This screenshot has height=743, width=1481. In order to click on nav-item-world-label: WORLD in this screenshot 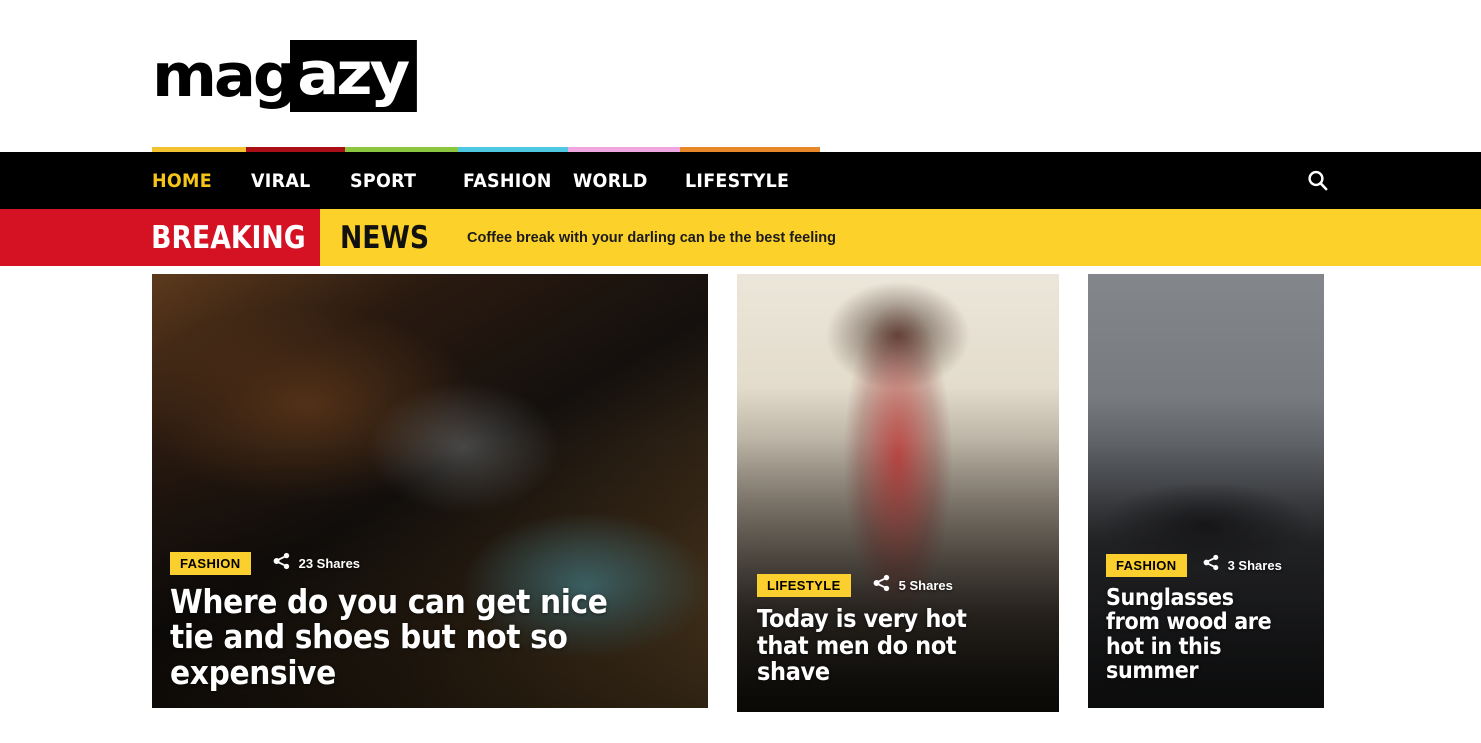, I will do `click(610, 180)`.